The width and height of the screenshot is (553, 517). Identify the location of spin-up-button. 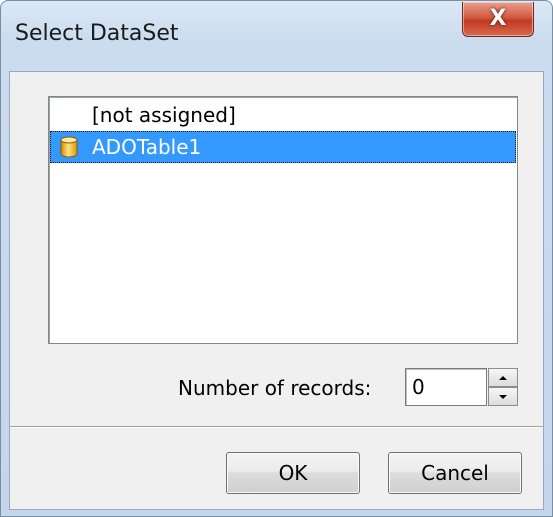
(503, 377).